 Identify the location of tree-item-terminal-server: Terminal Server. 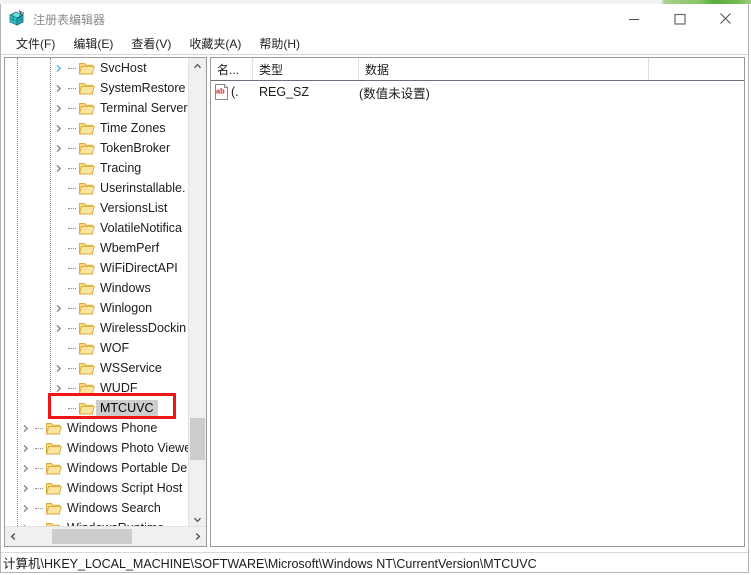
(97, 108).